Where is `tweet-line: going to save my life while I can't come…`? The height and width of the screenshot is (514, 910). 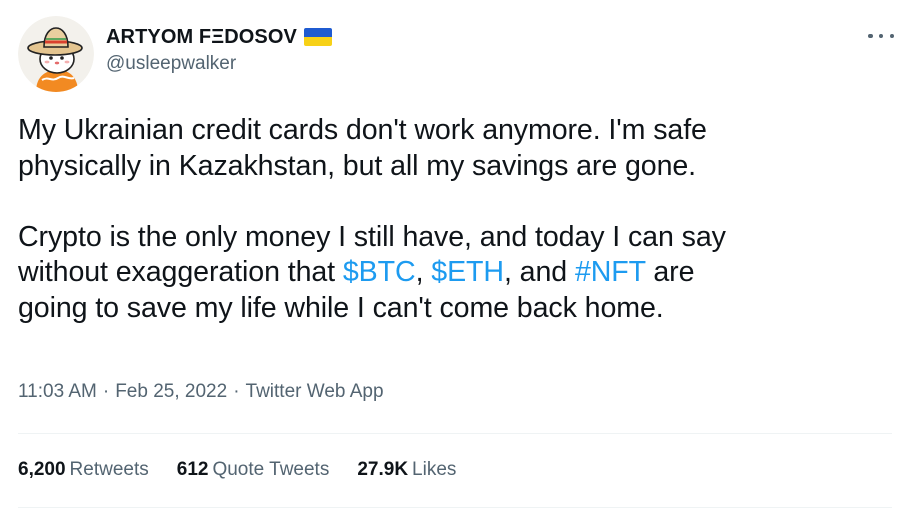 tweet-line: going to save my life while I can't come… is located at coordinates (341, 307).